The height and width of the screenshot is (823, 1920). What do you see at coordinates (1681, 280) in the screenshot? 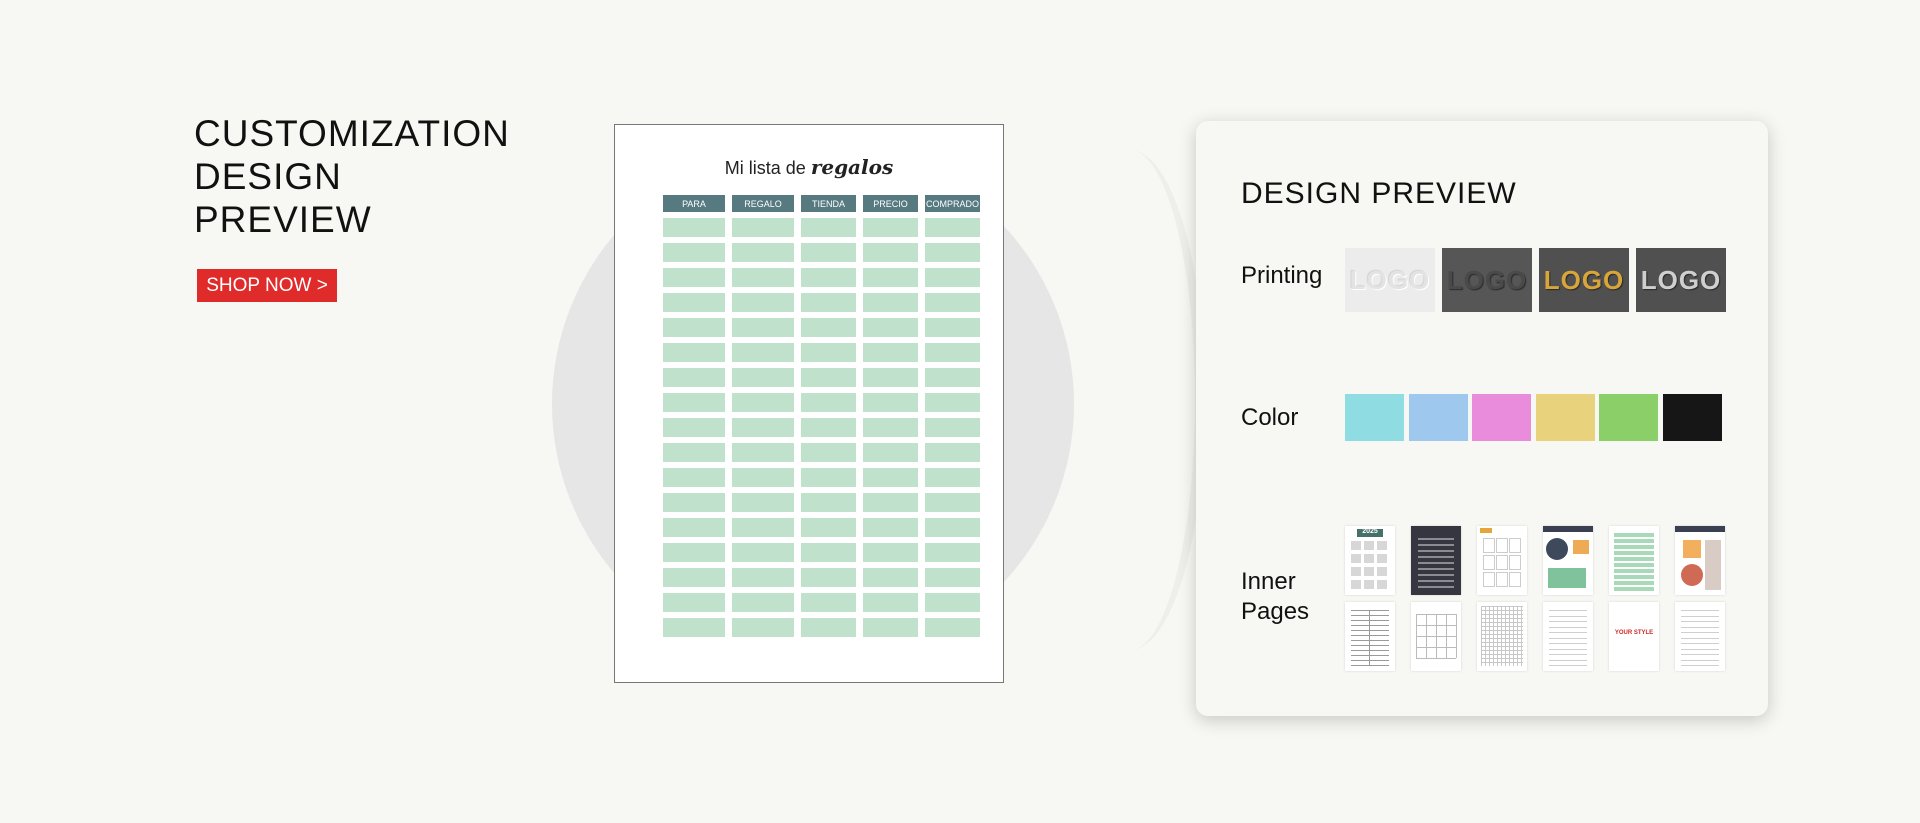
I see `printing-option-silver-foil: LOGO` at bounding box center [1681, 280].